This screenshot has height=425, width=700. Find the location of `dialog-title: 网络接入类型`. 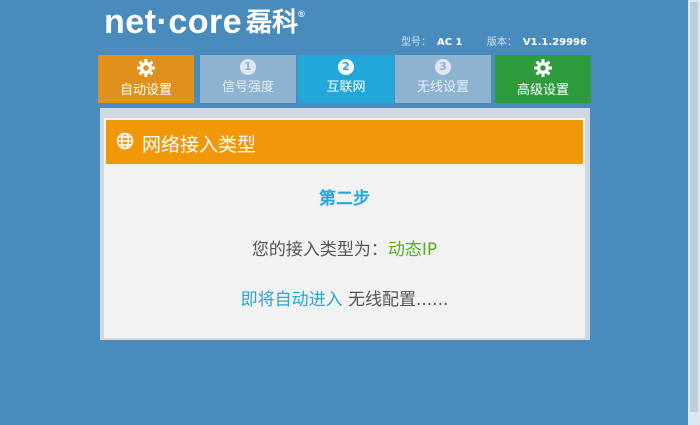

dialog-title: 网络接入类型 is located at coordinates (199, 145).